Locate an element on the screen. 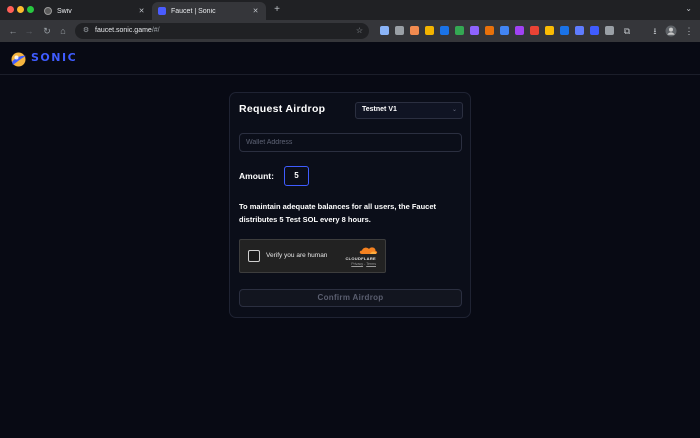 This screenshot has height=438, width=700. new-tab-button: + is located at coordinates (277, 10).